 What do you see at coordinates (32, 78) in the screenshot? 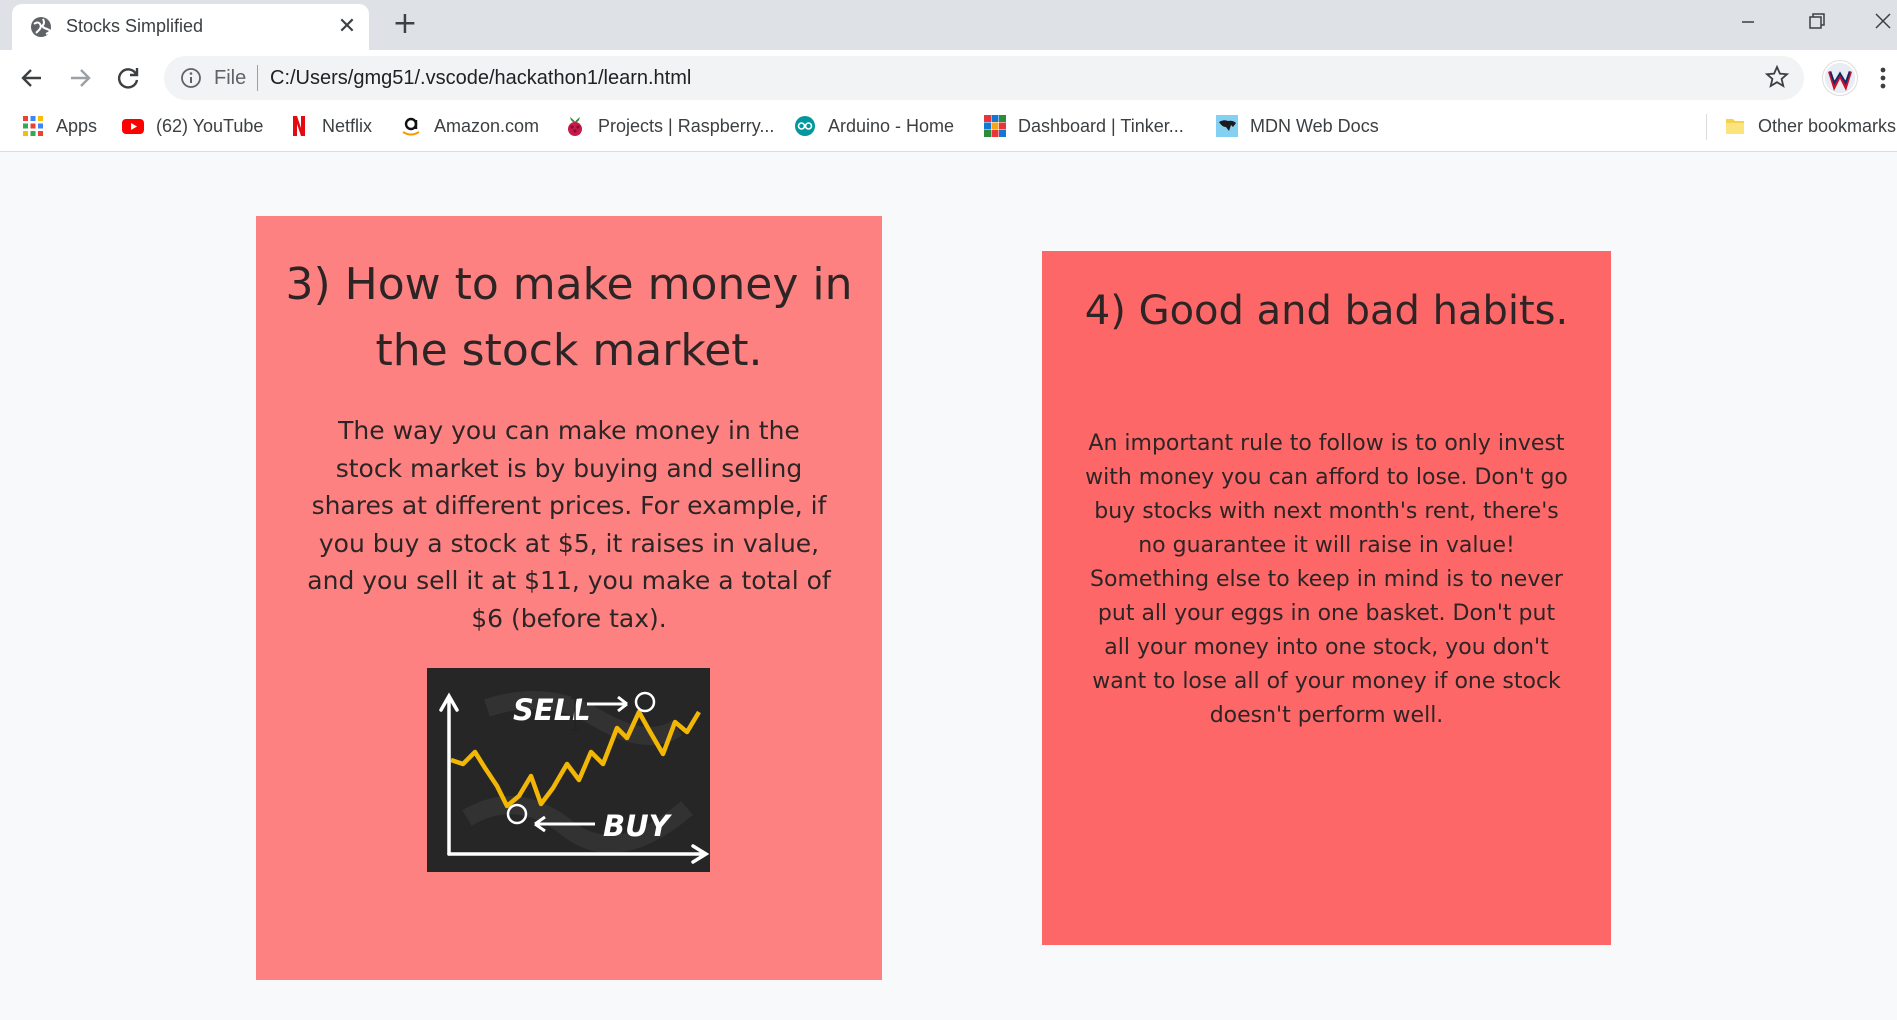
I see `back-arrow-icon` at bounding box center [32, 78].